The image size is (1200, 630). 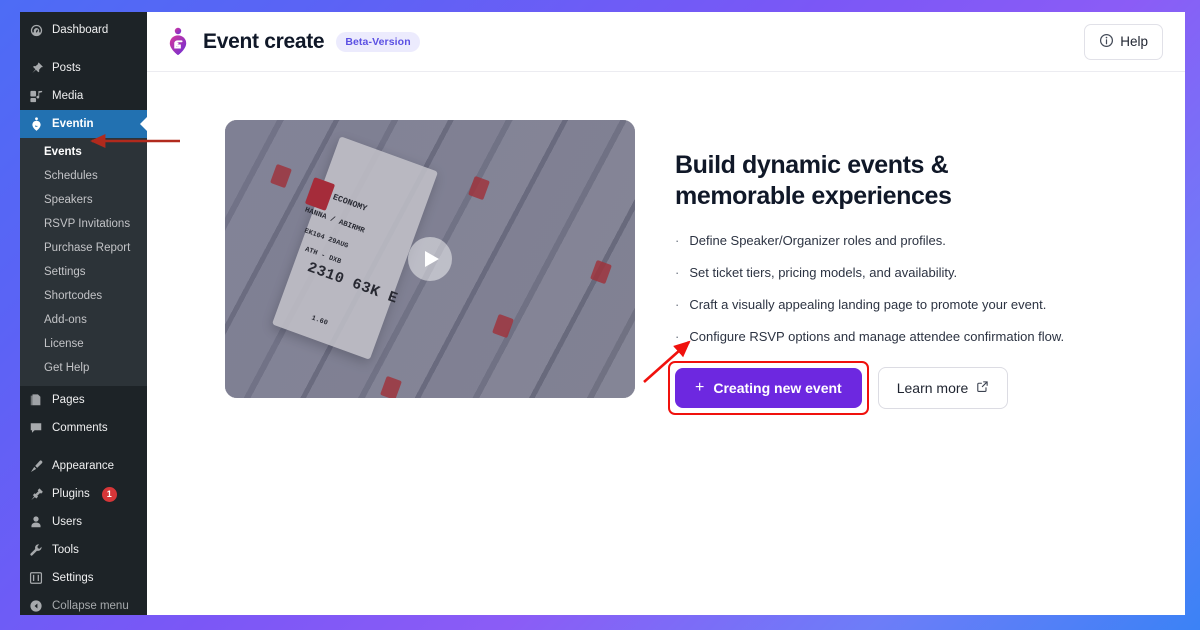 I want to click on sidebar-collapse-menu: Collapse menu, so click(x=83, y=603).